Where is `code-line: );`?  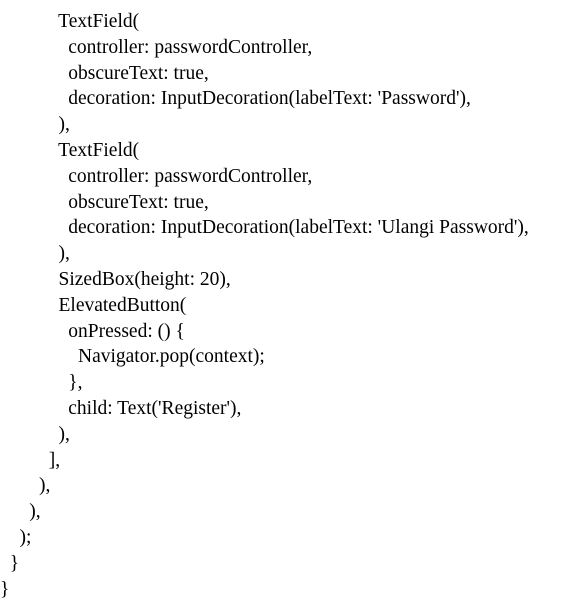 code-line: ); is located at coordinates (16, 537).